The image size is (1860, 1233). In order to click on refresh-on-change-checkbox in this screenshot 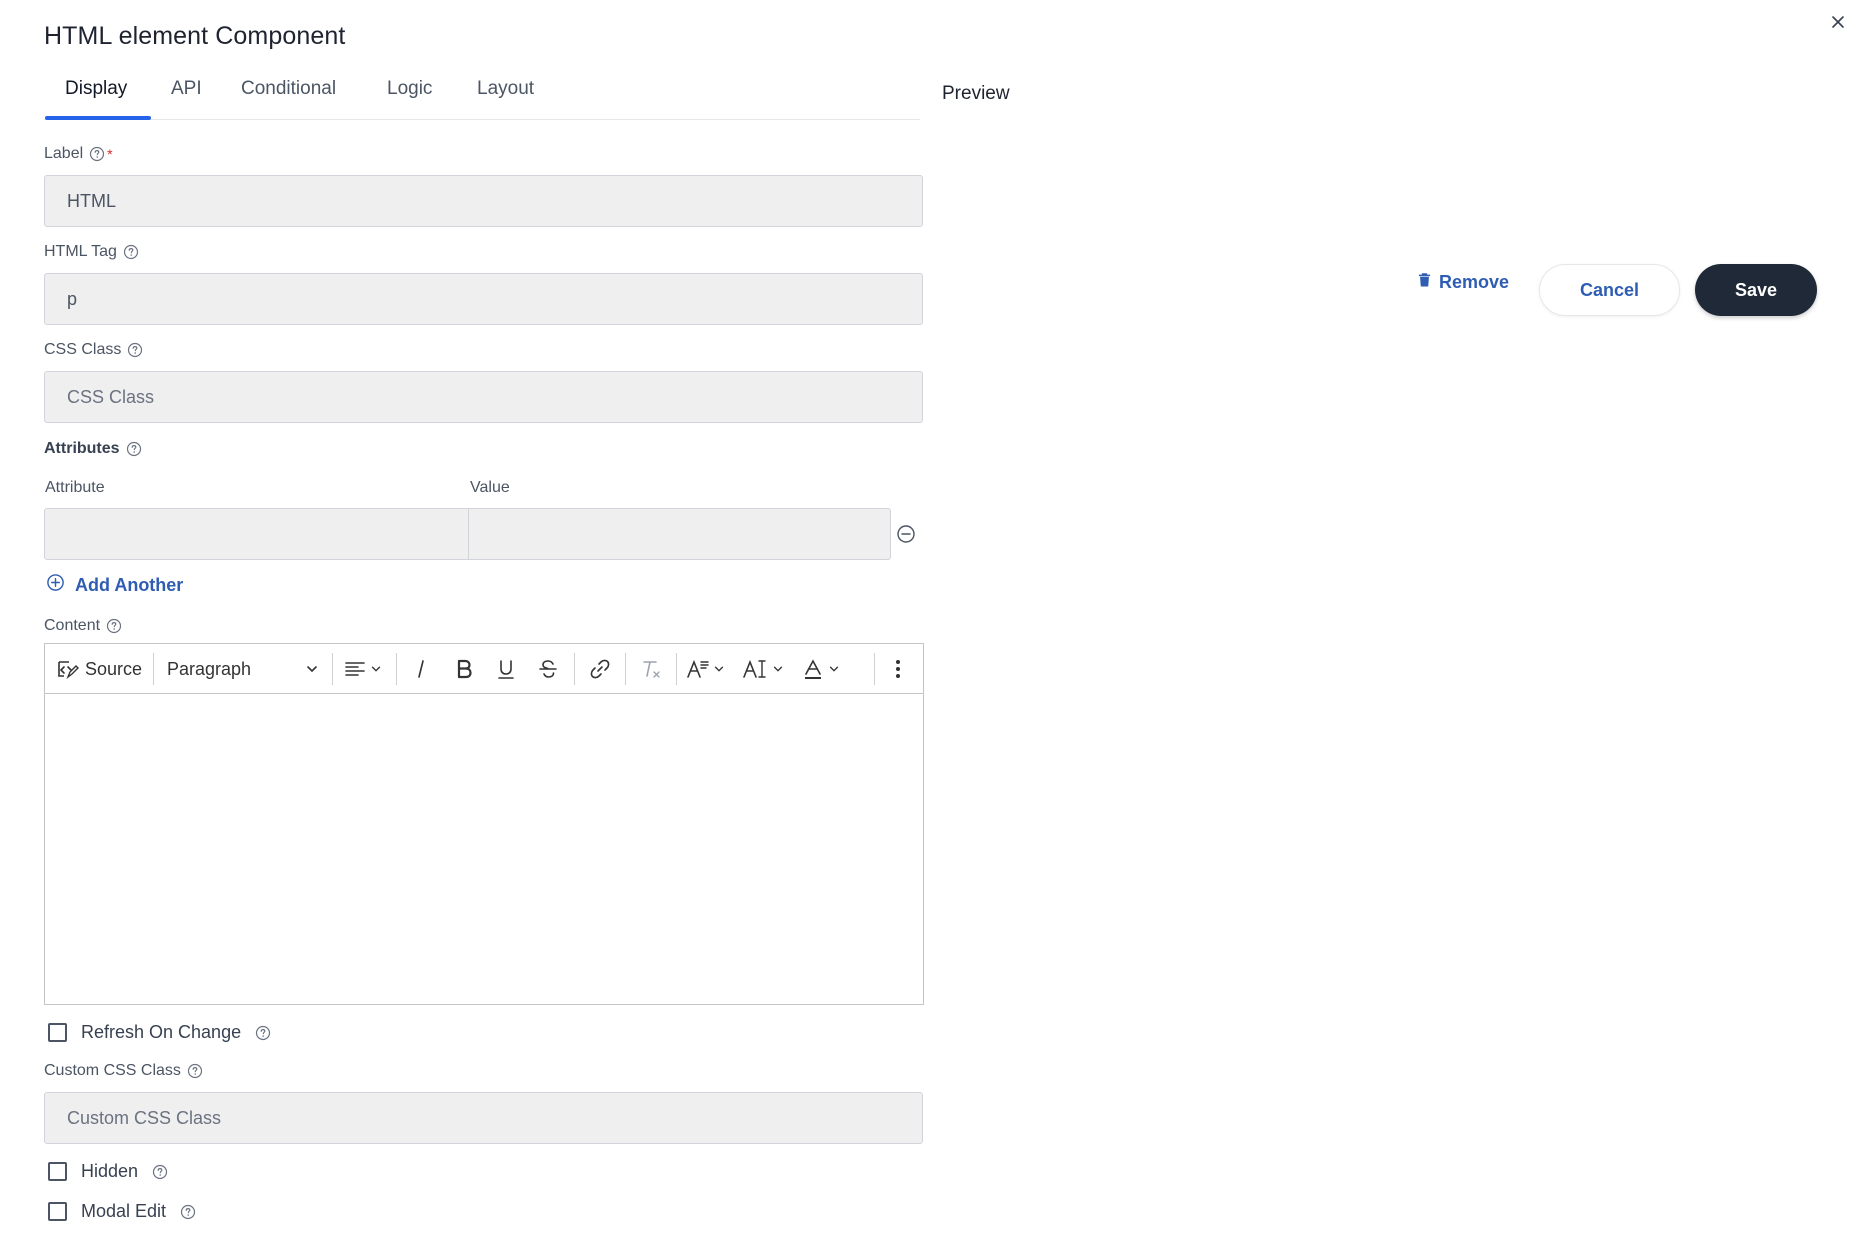, I will do `click(57, 1032)`.